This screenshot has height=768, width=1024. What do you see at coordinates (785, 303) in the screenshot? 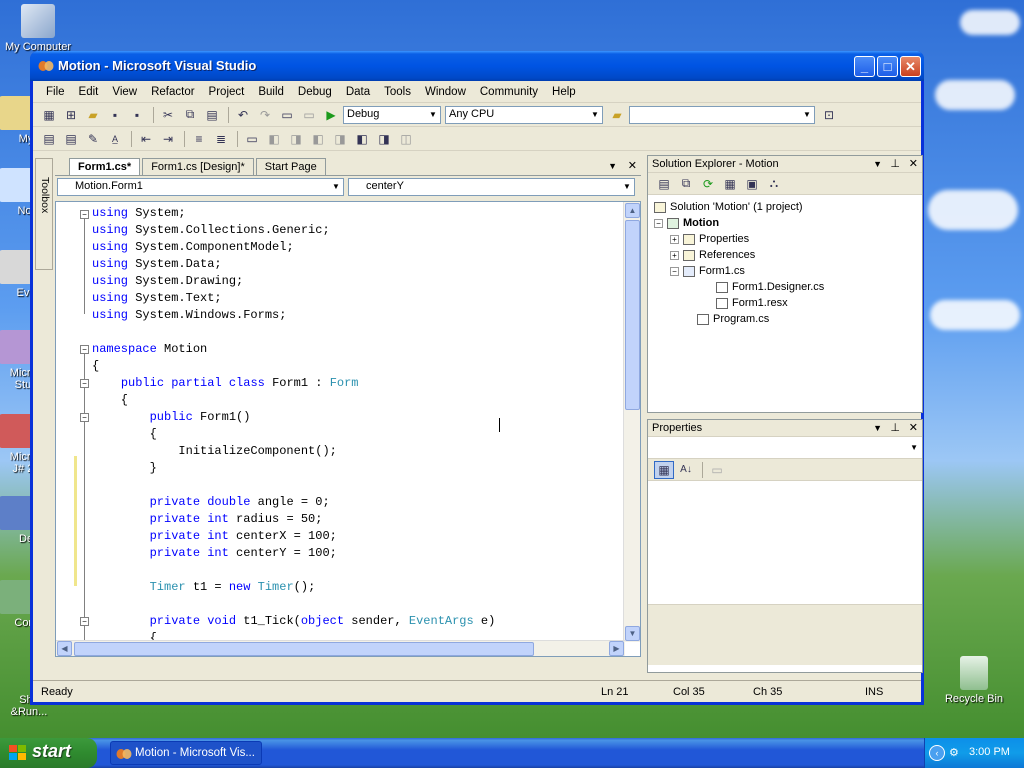
I see `tree-item-form1-resx: Form1.resx` at bounding box center [785, 303].